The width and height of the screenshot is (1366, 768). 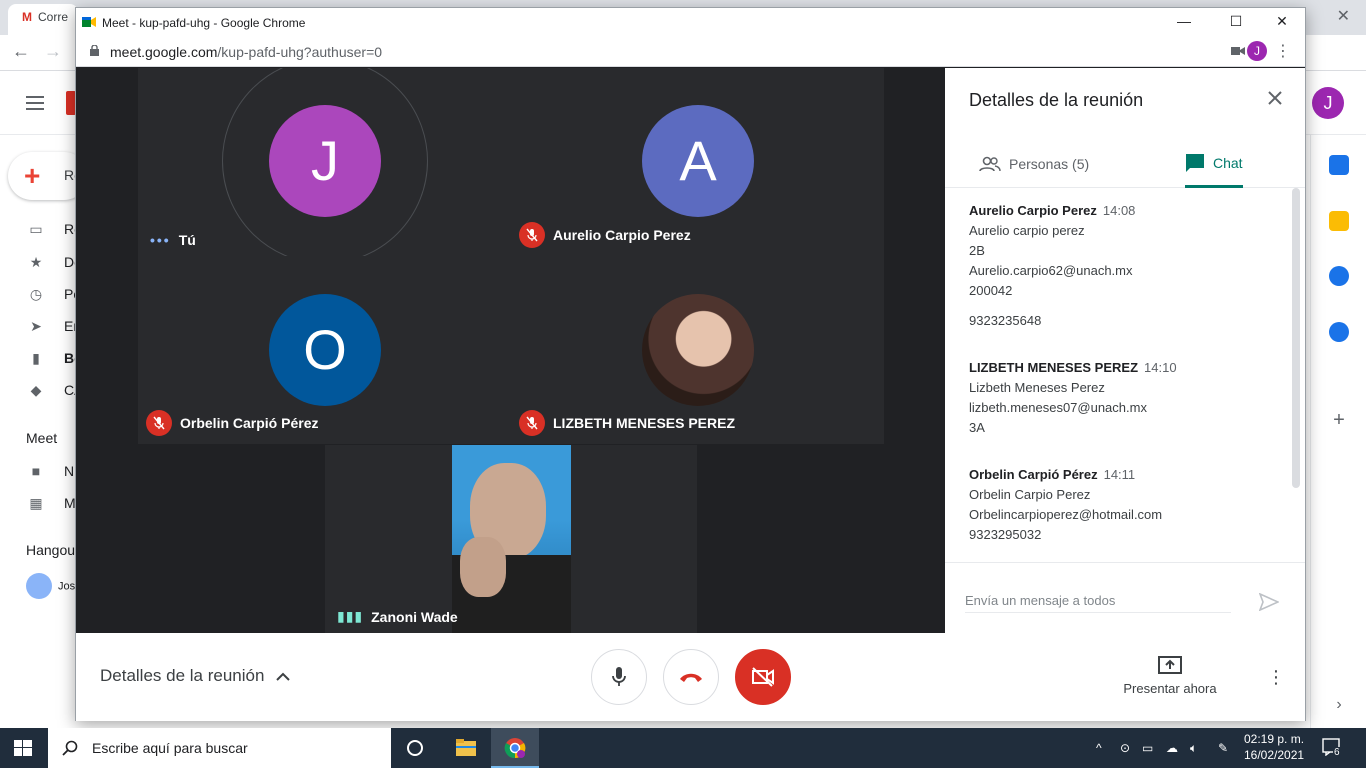 What do you see at coordinates (1339, 165) in the screenshot?
I see `calendar-app-icon` at bounding box center [1339, 165].